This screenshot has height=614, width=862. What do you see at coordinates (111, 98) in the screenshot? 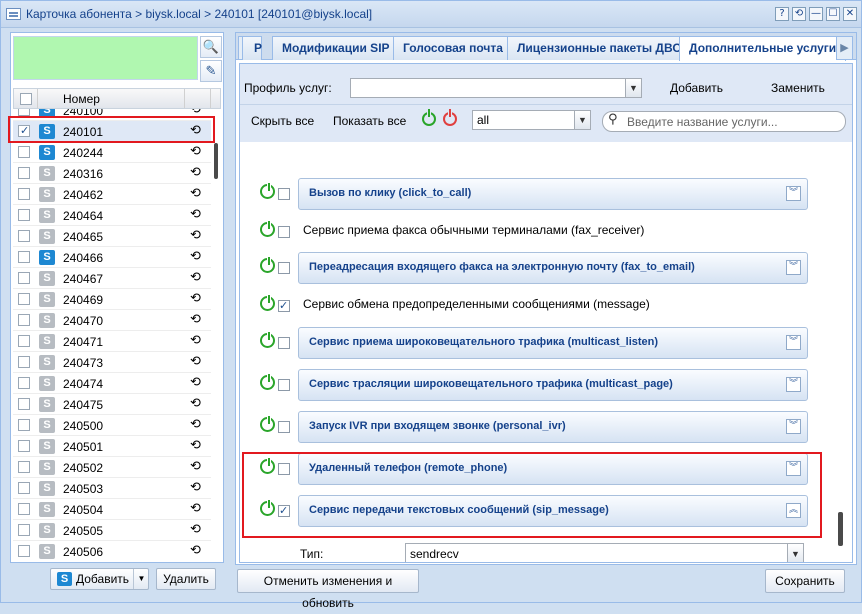
I see `number-column-header: Номер` at bounding box center [111, 98].